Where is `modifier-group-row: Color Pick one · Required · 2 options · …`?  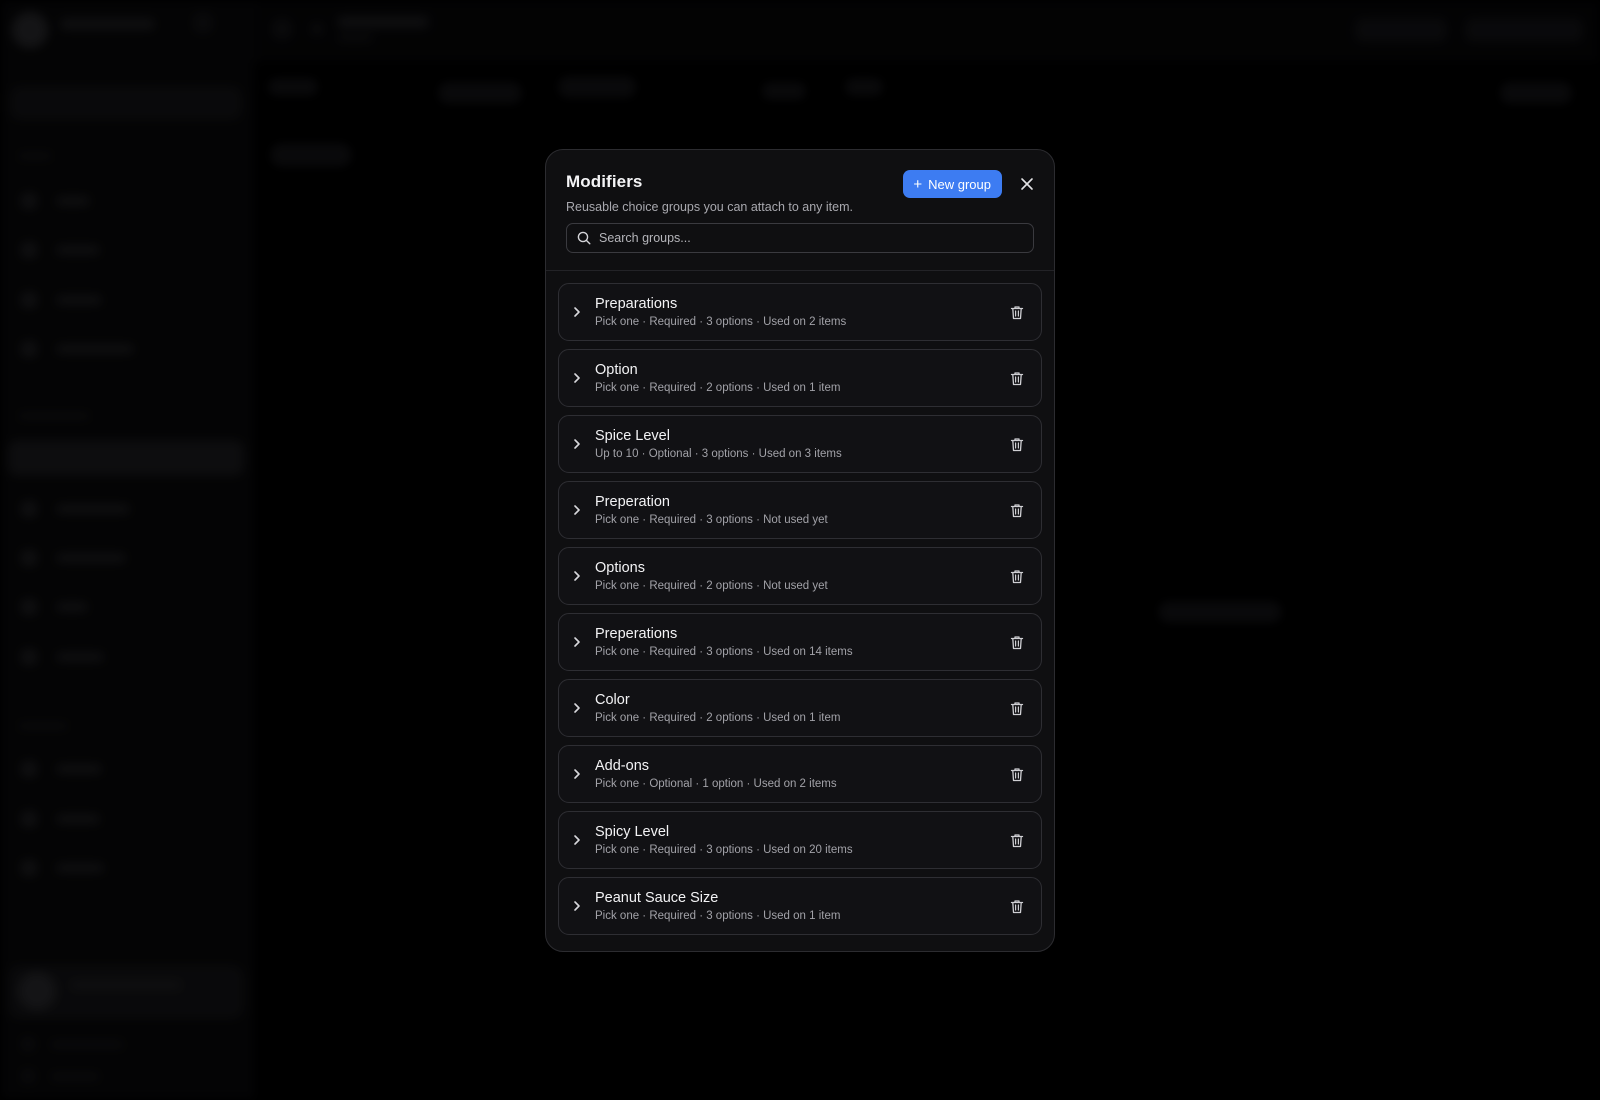 modifier-group-row: Color Pick one · Required · 2 options · … is located at coordinates (800, 708).